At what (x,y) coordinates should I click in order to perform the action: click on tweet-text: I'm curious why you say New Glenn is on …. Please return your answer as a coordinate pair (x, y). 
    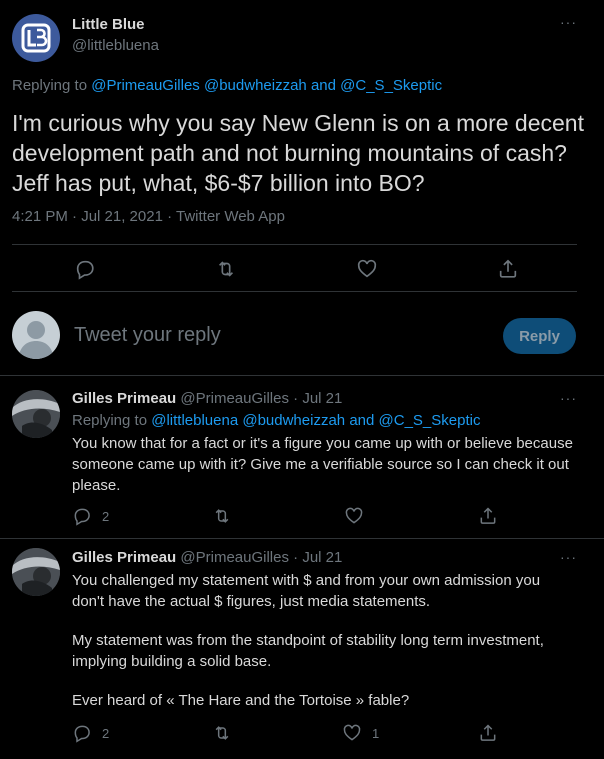
    Looking at the image, I should click on (298, 153).